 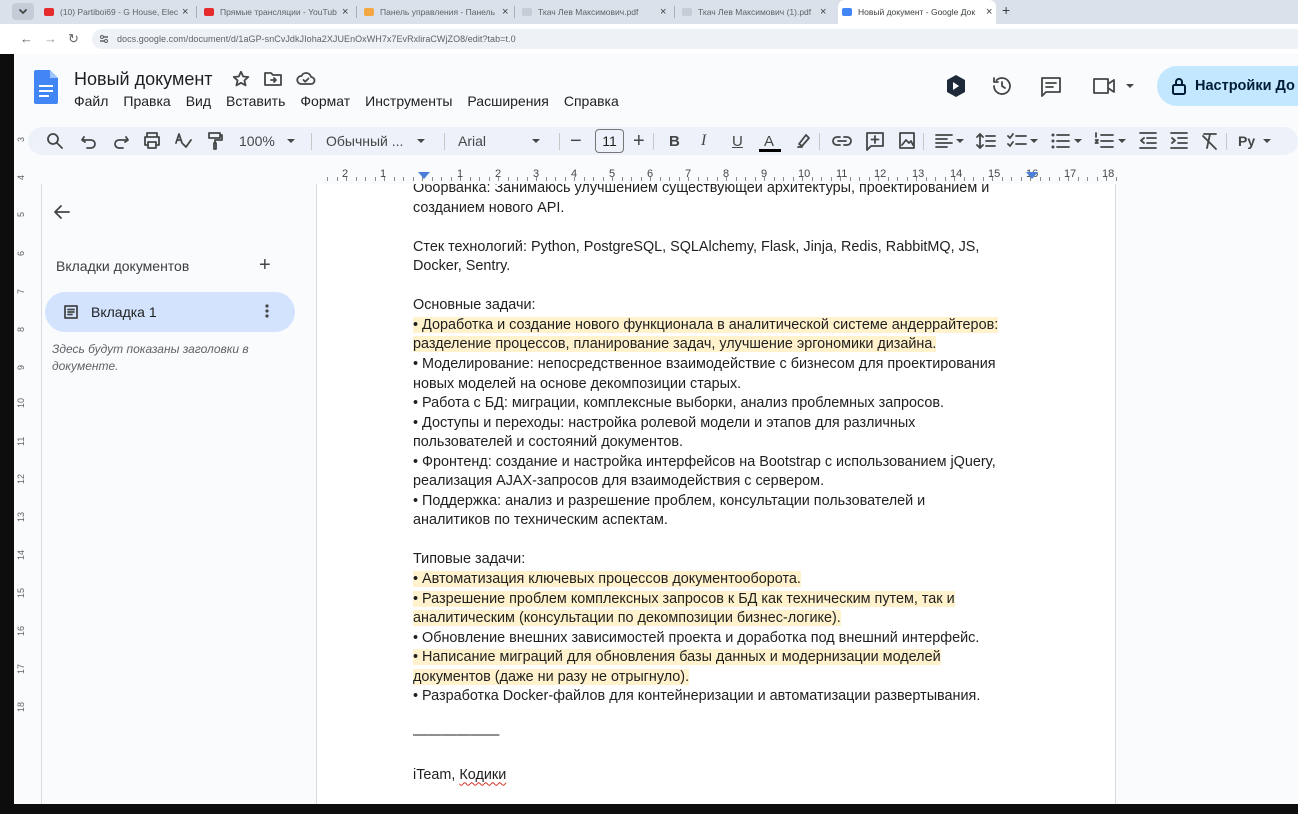 I want to click on increase-indent-icon, so click(x=1179, y=141).